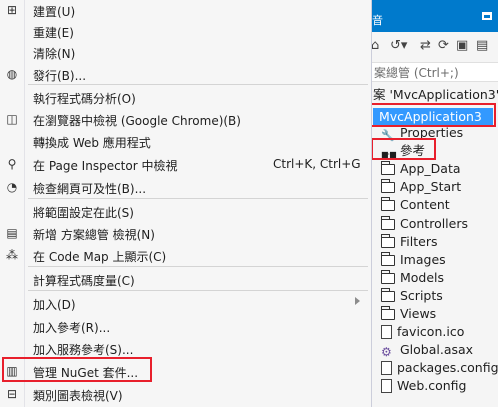  What do you see at coordinates (12, 187) in the screenshot?
I see `accessibility-icon: ◔` at bounding box center [12, 187].